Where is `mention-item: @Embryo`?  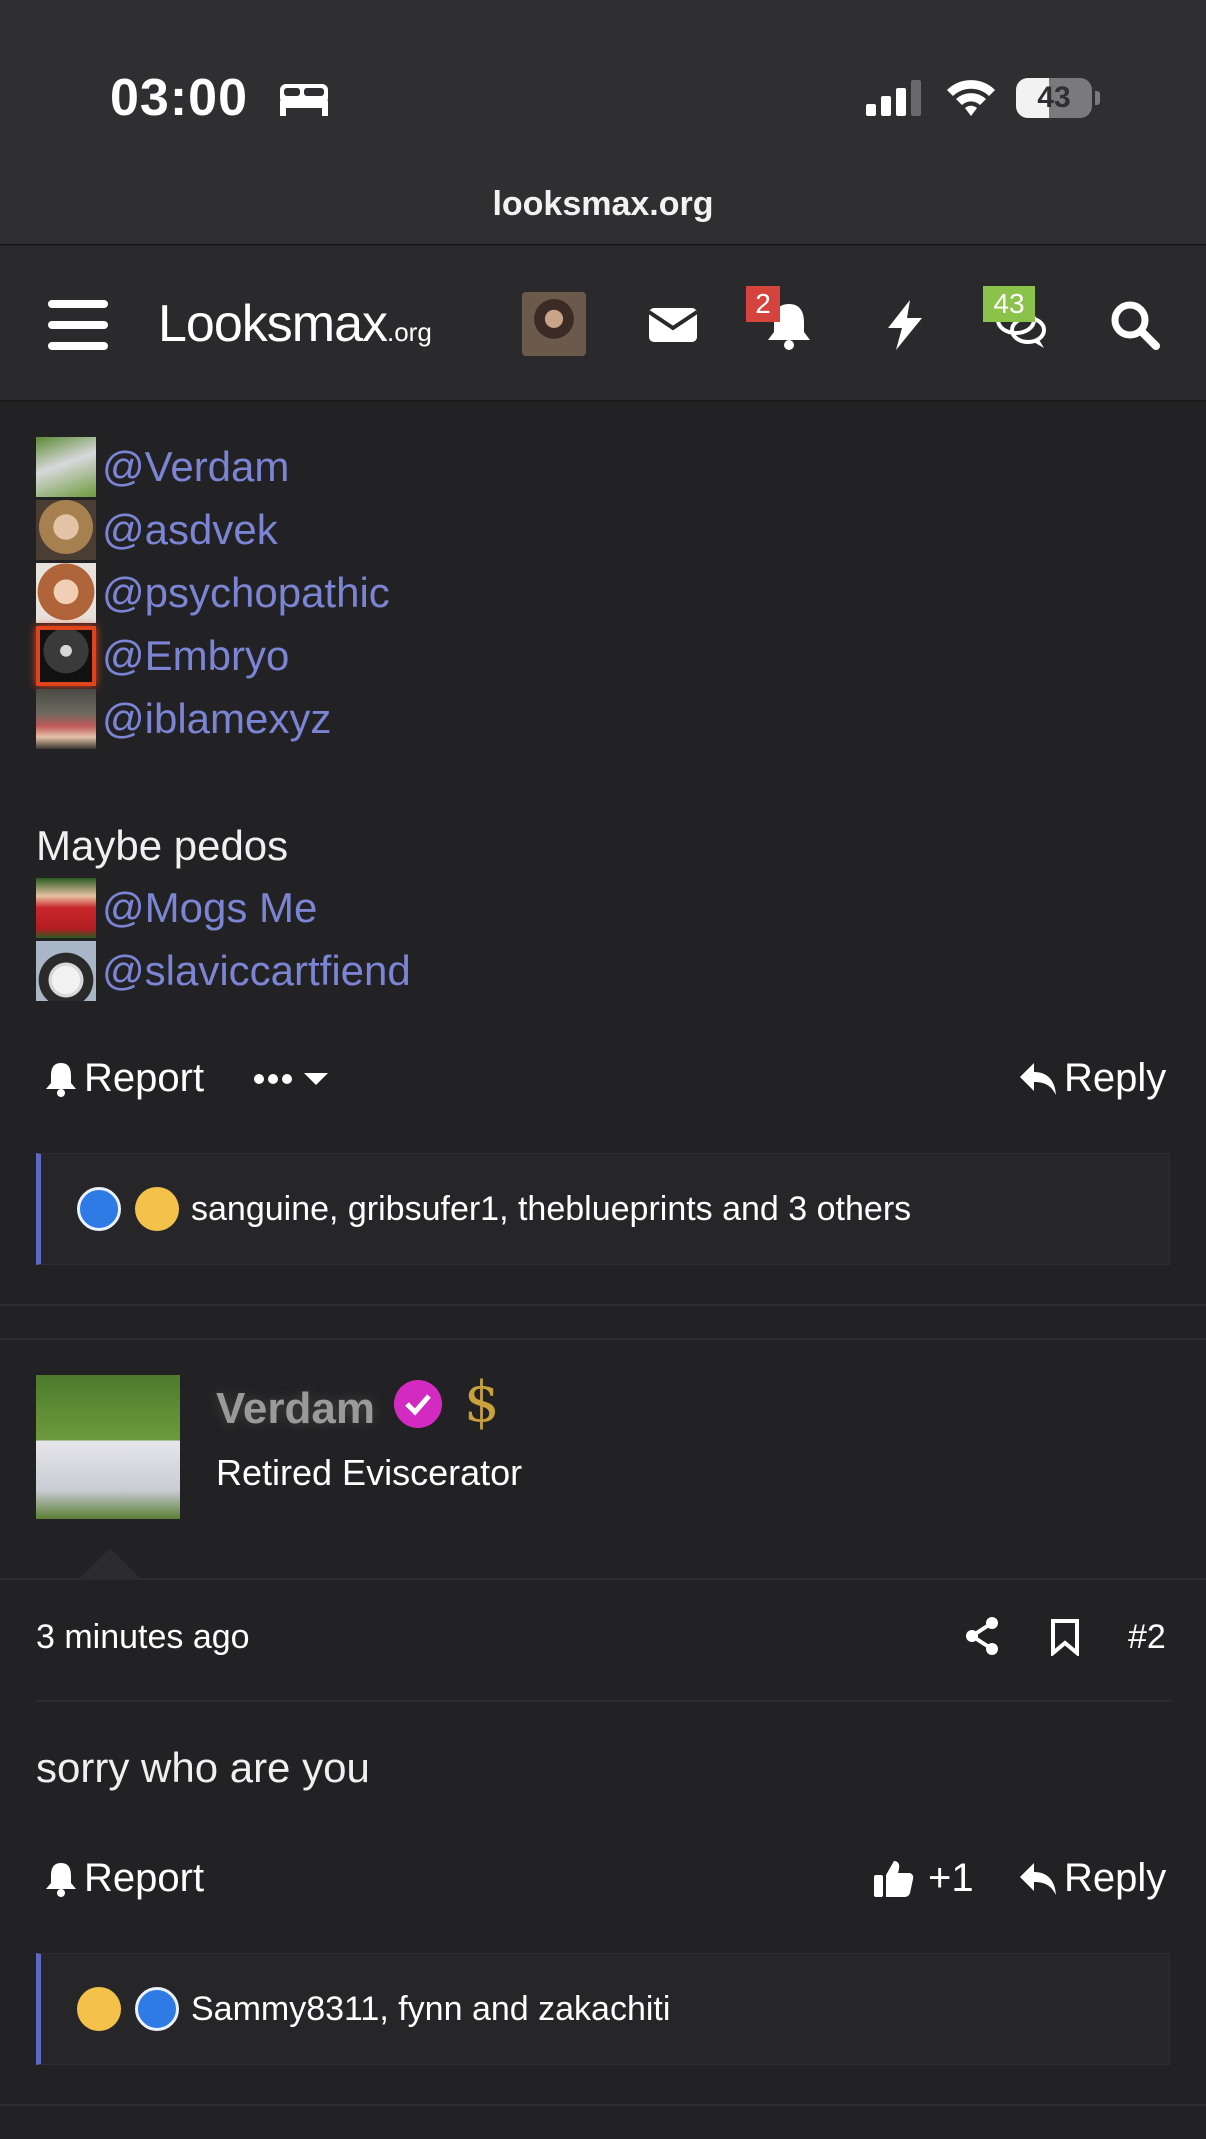 mention-item: @Embryo is located at coordinates (162, 656).